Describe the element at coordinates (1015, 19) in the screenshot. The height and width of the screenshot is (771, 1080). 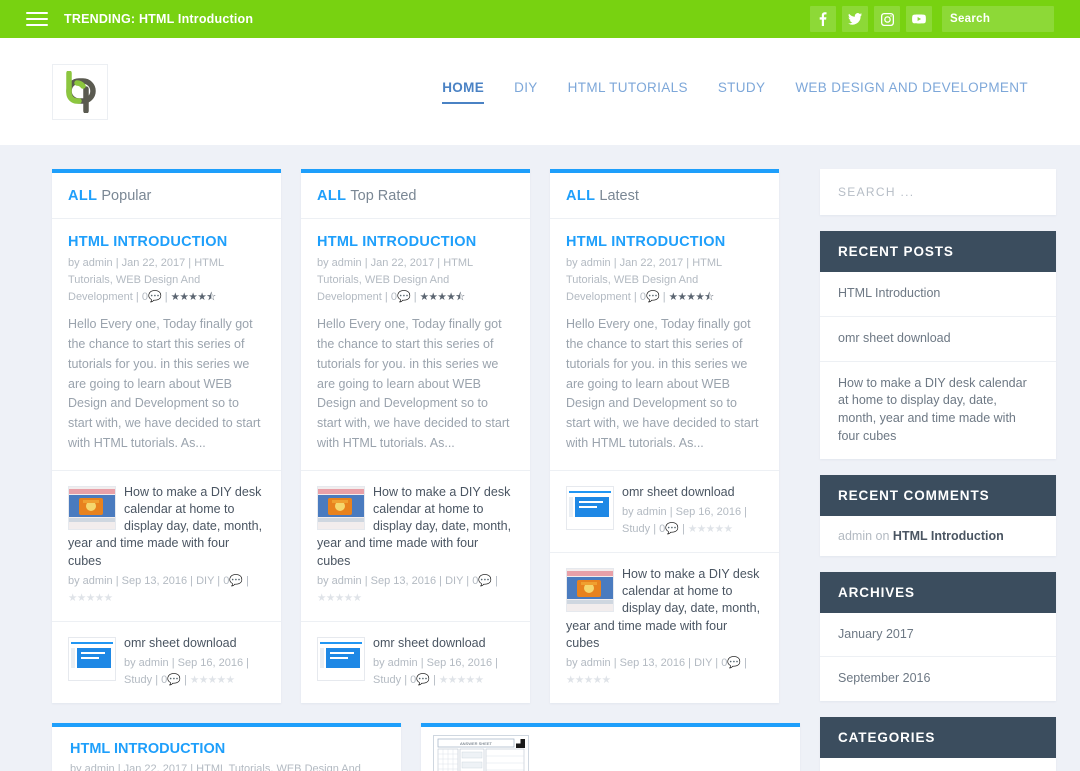
I see `topbar-search-input` at that location.